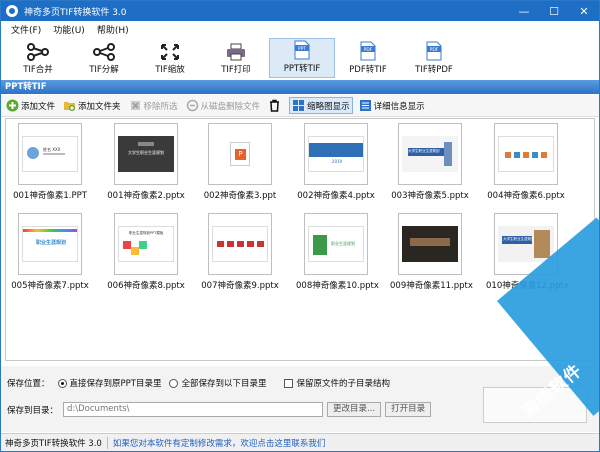  What do you see at coordinates (524, 11) in the screenshot?
I see `minimize-button: —` at bounding box center [524, 11].